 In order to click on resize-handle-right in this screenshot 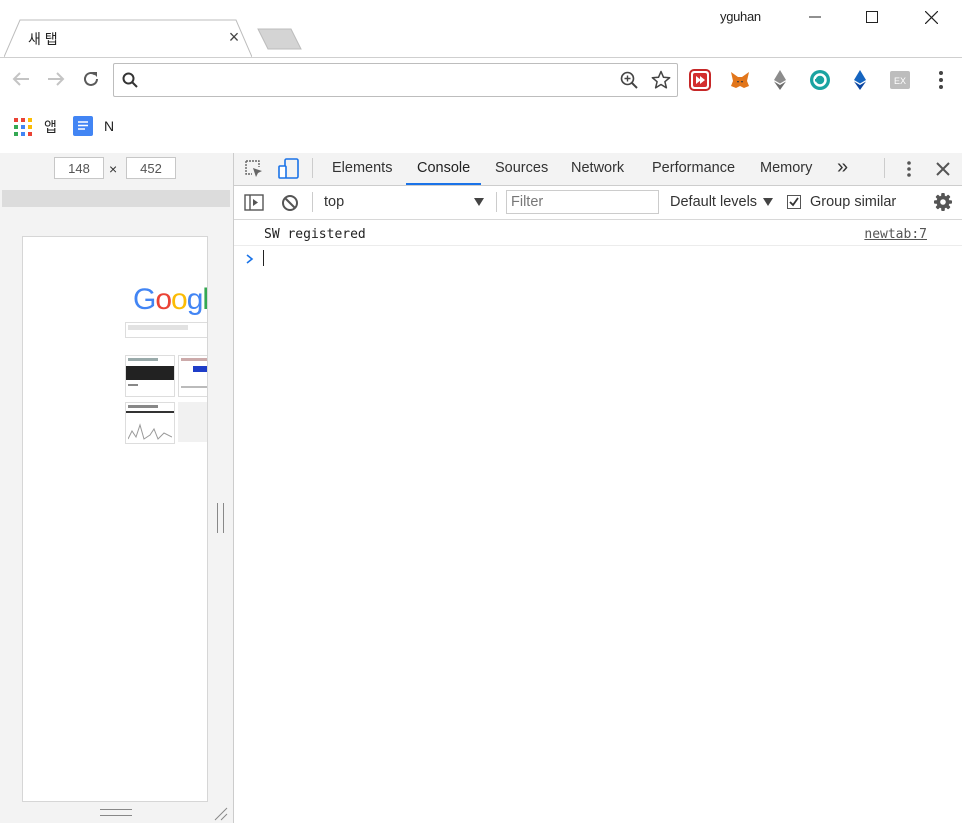, I will do `click(220, 518)`.